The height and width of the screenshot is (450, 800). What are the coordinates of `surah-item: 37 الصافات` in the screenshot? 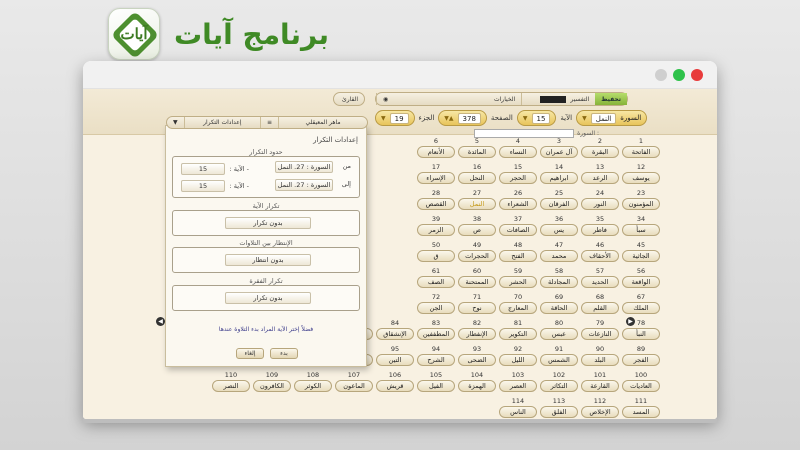 It's located at (518, 225).